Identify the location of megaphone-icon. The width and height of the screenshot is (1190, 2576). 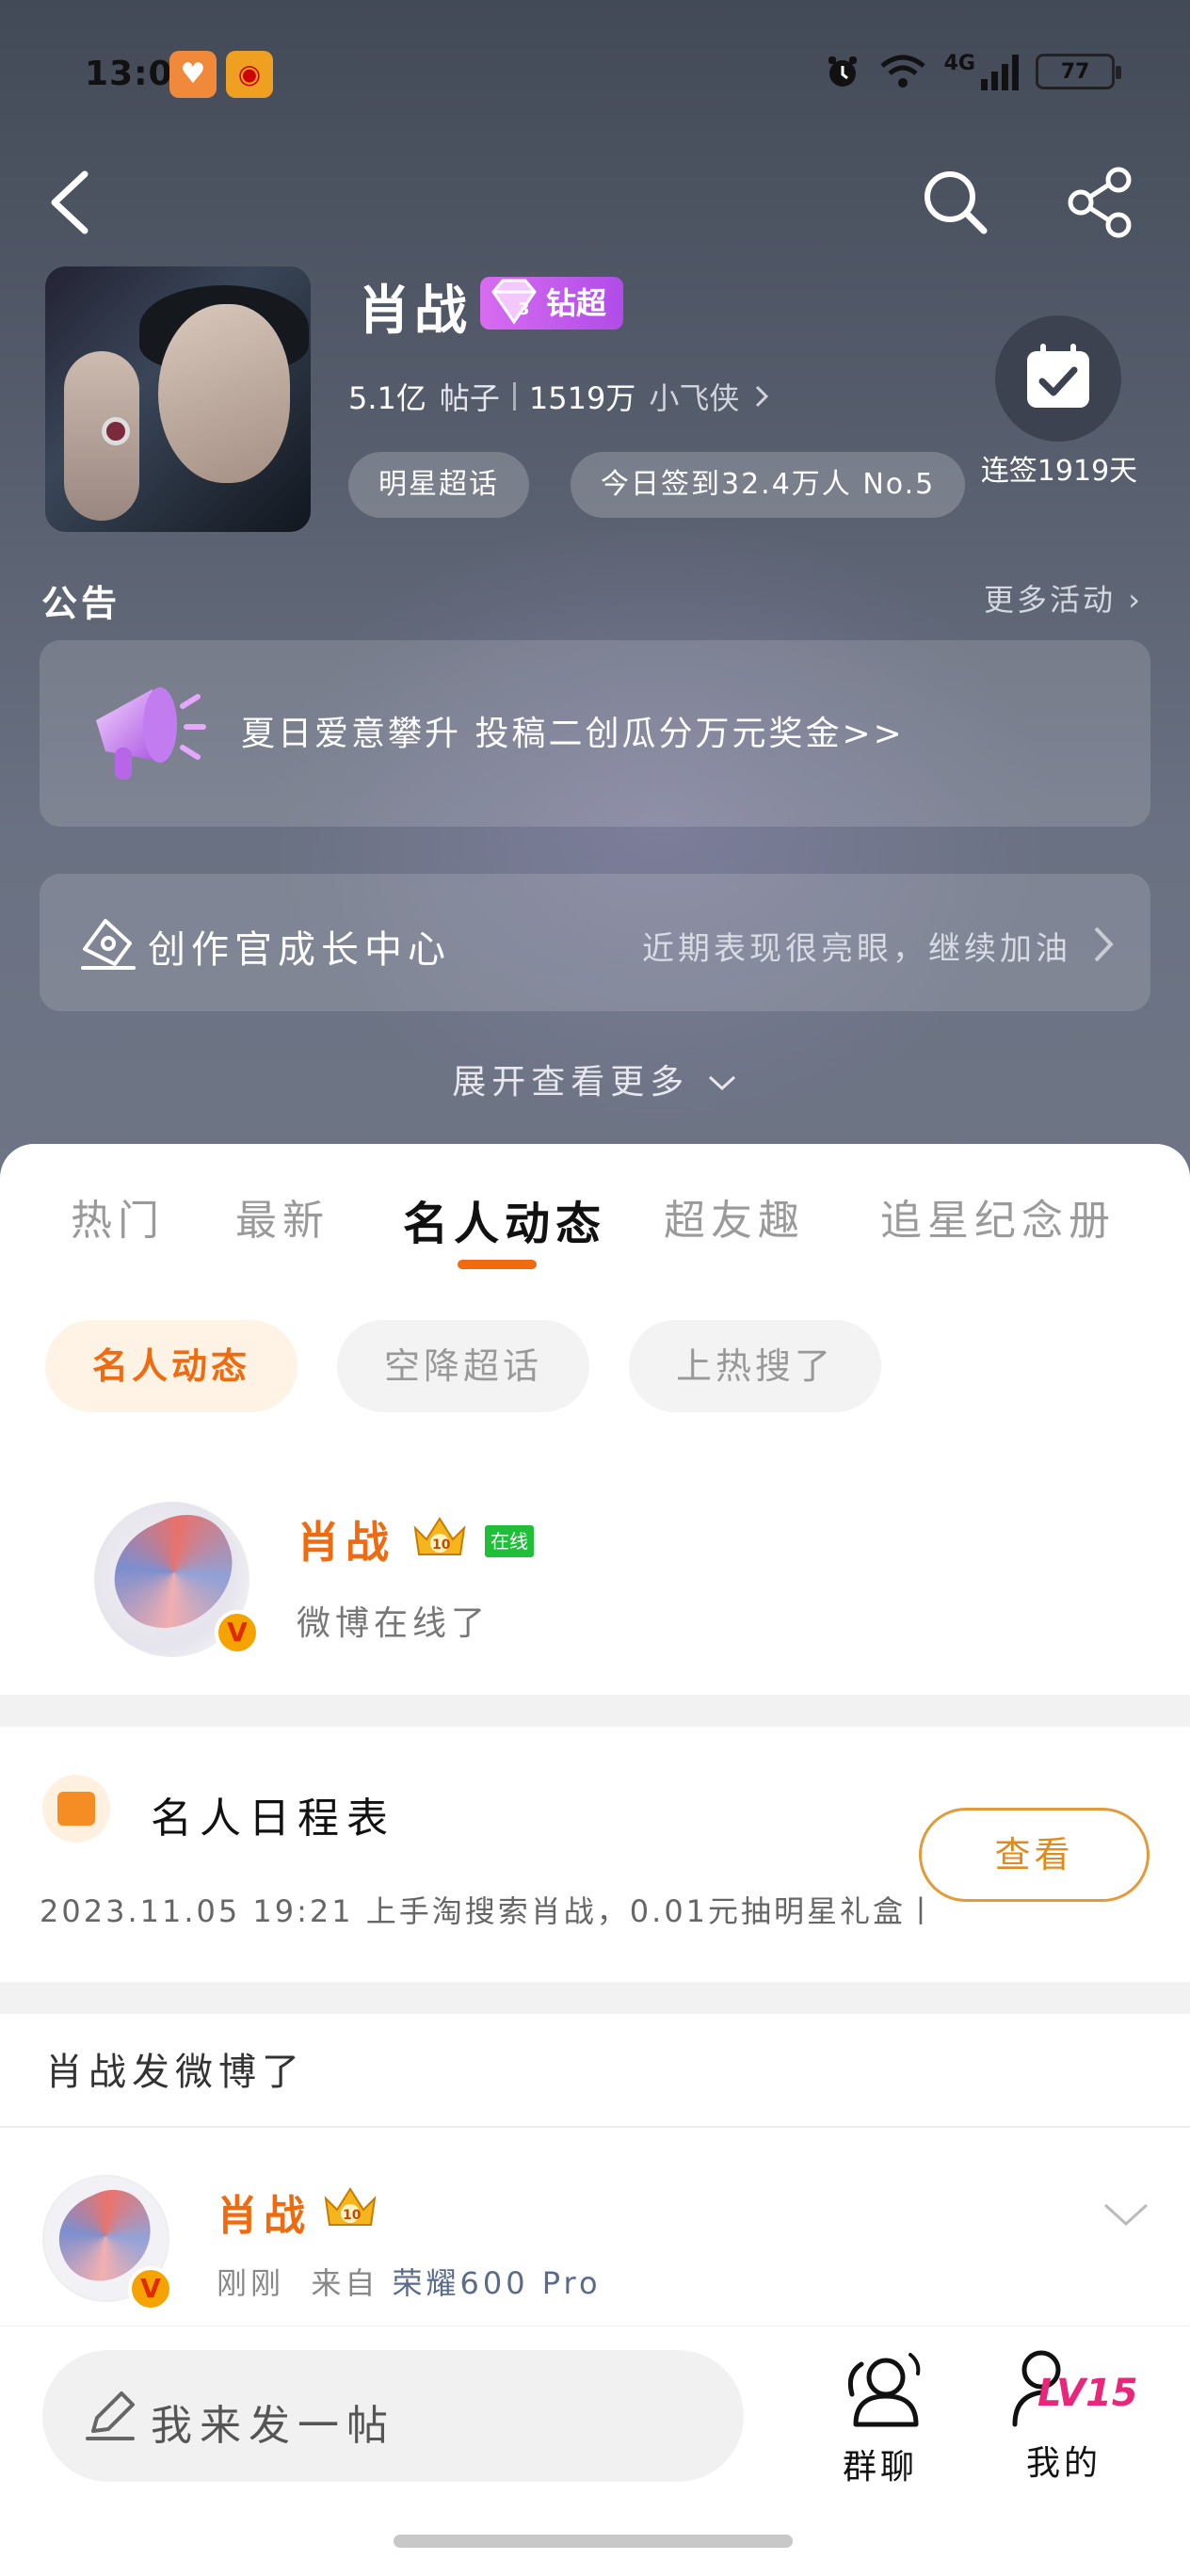
(151, 733).